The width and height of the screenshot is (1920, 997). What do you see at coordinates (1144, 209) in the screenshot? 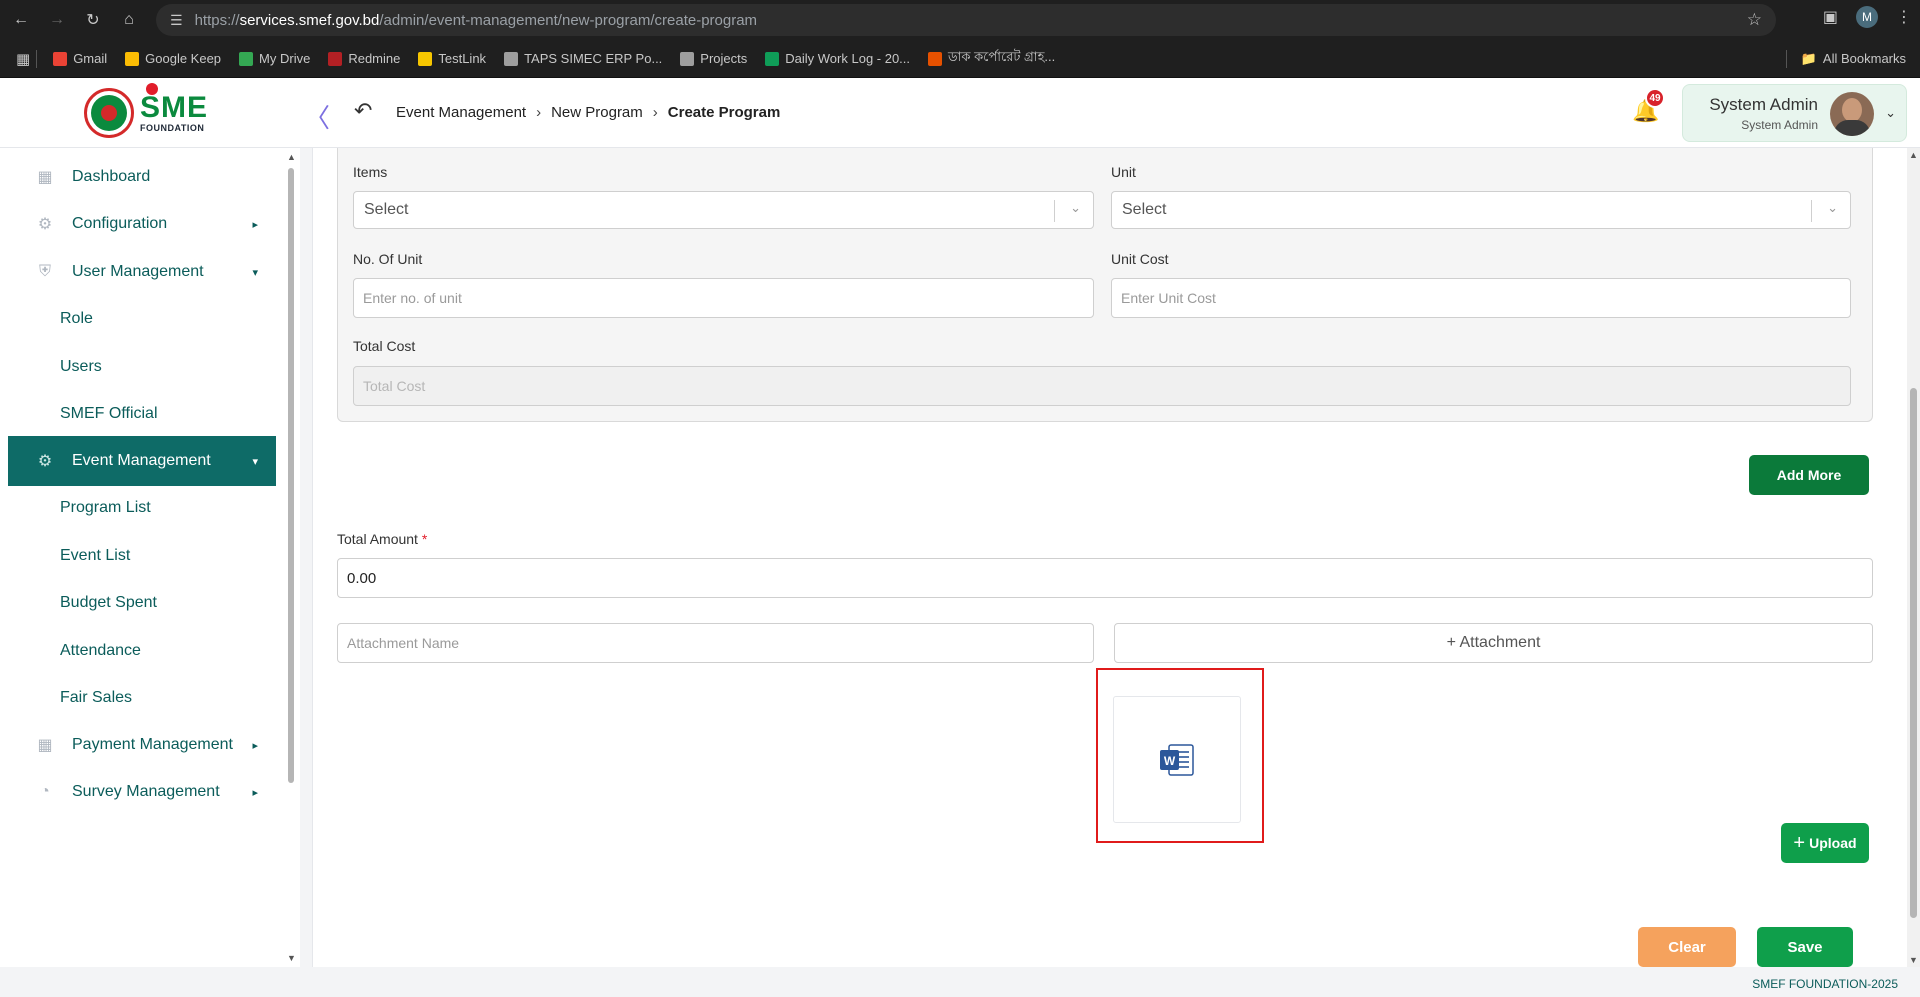
I see `unit-select-value: Select` at bounding box center [1144, 209].